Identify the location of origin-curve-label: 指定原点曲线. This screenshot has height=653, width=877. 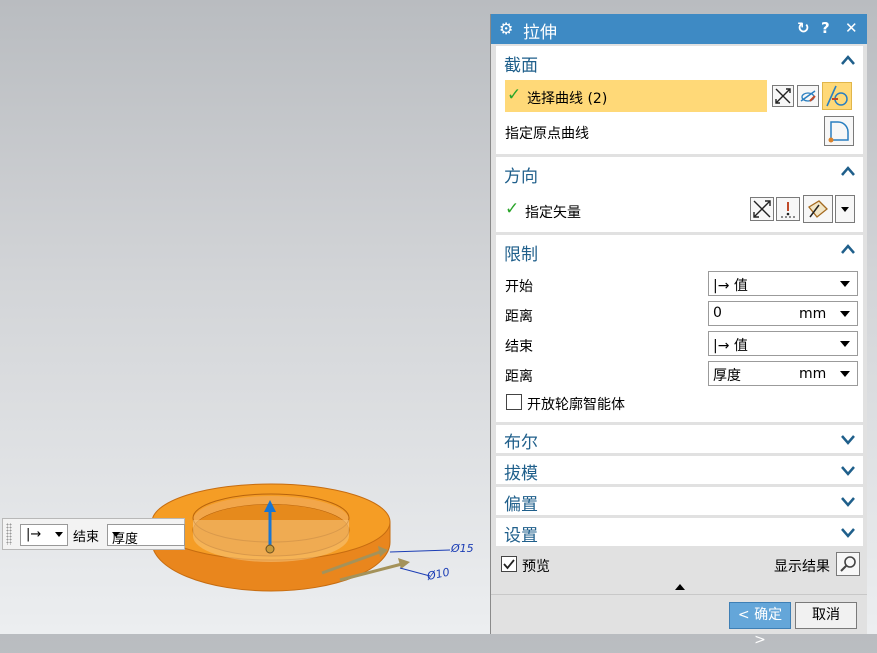
(547, 134).